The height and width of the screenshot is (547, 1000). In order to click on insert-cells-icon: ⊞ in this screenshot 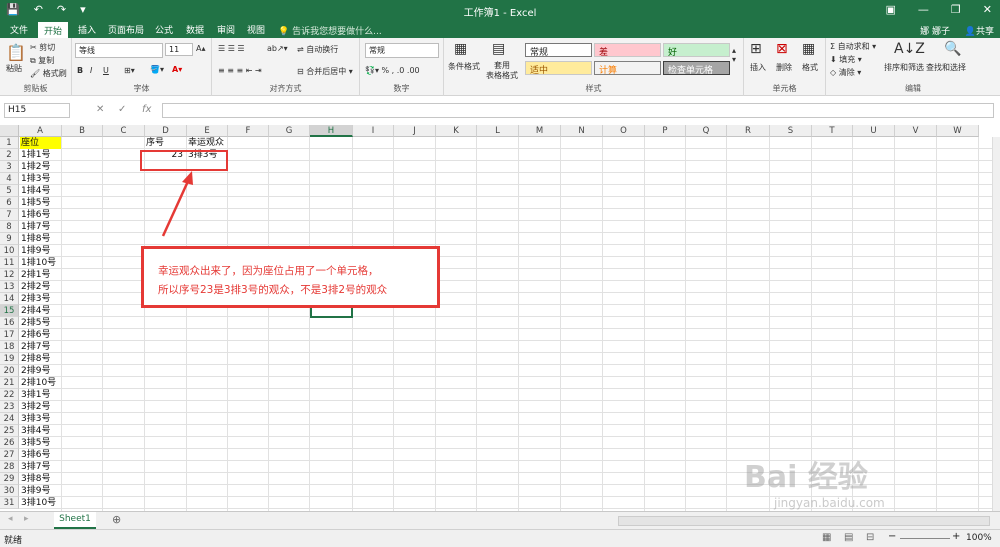, I will do `click(756, 49)`.